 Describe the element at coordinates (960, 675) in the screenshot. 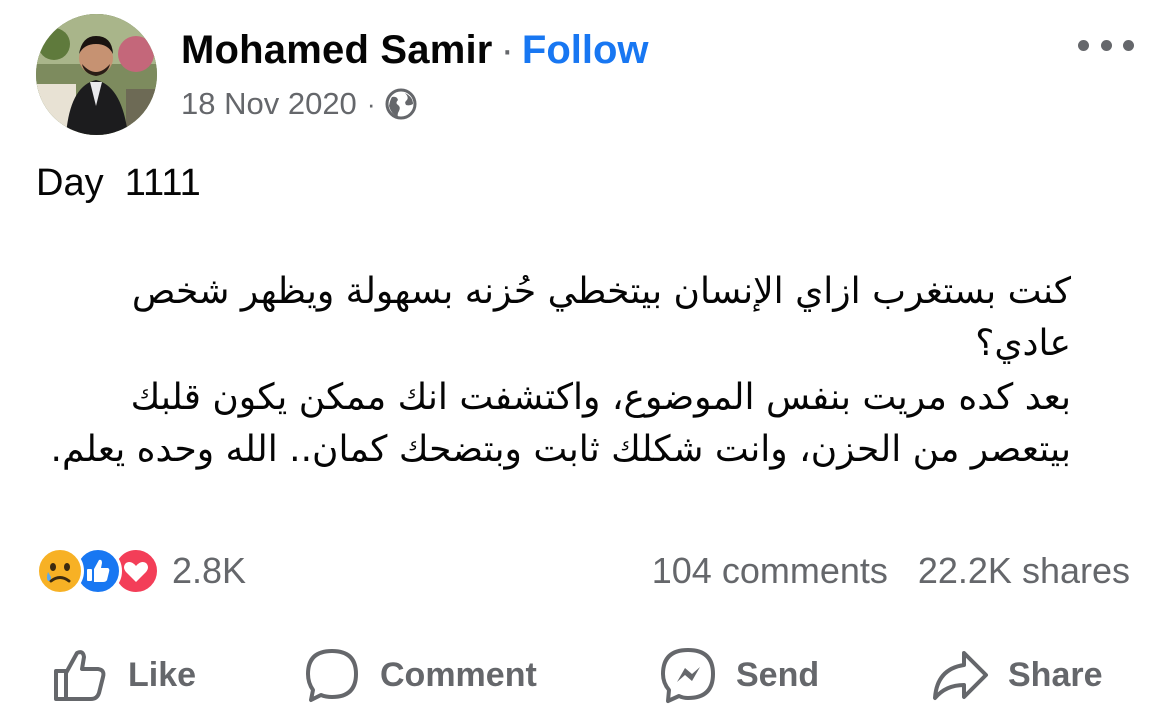

I see `share-arrow-icon` at that location.